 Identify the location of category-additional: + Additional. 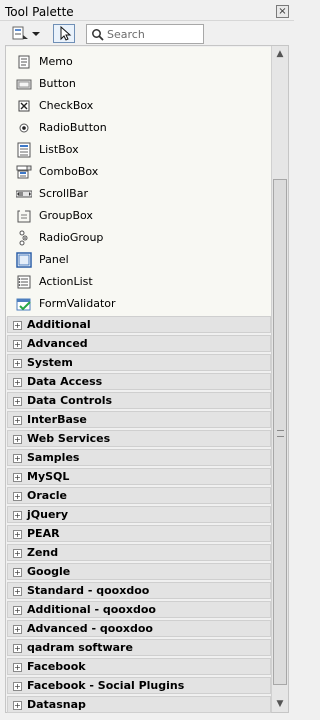
(139, 324).